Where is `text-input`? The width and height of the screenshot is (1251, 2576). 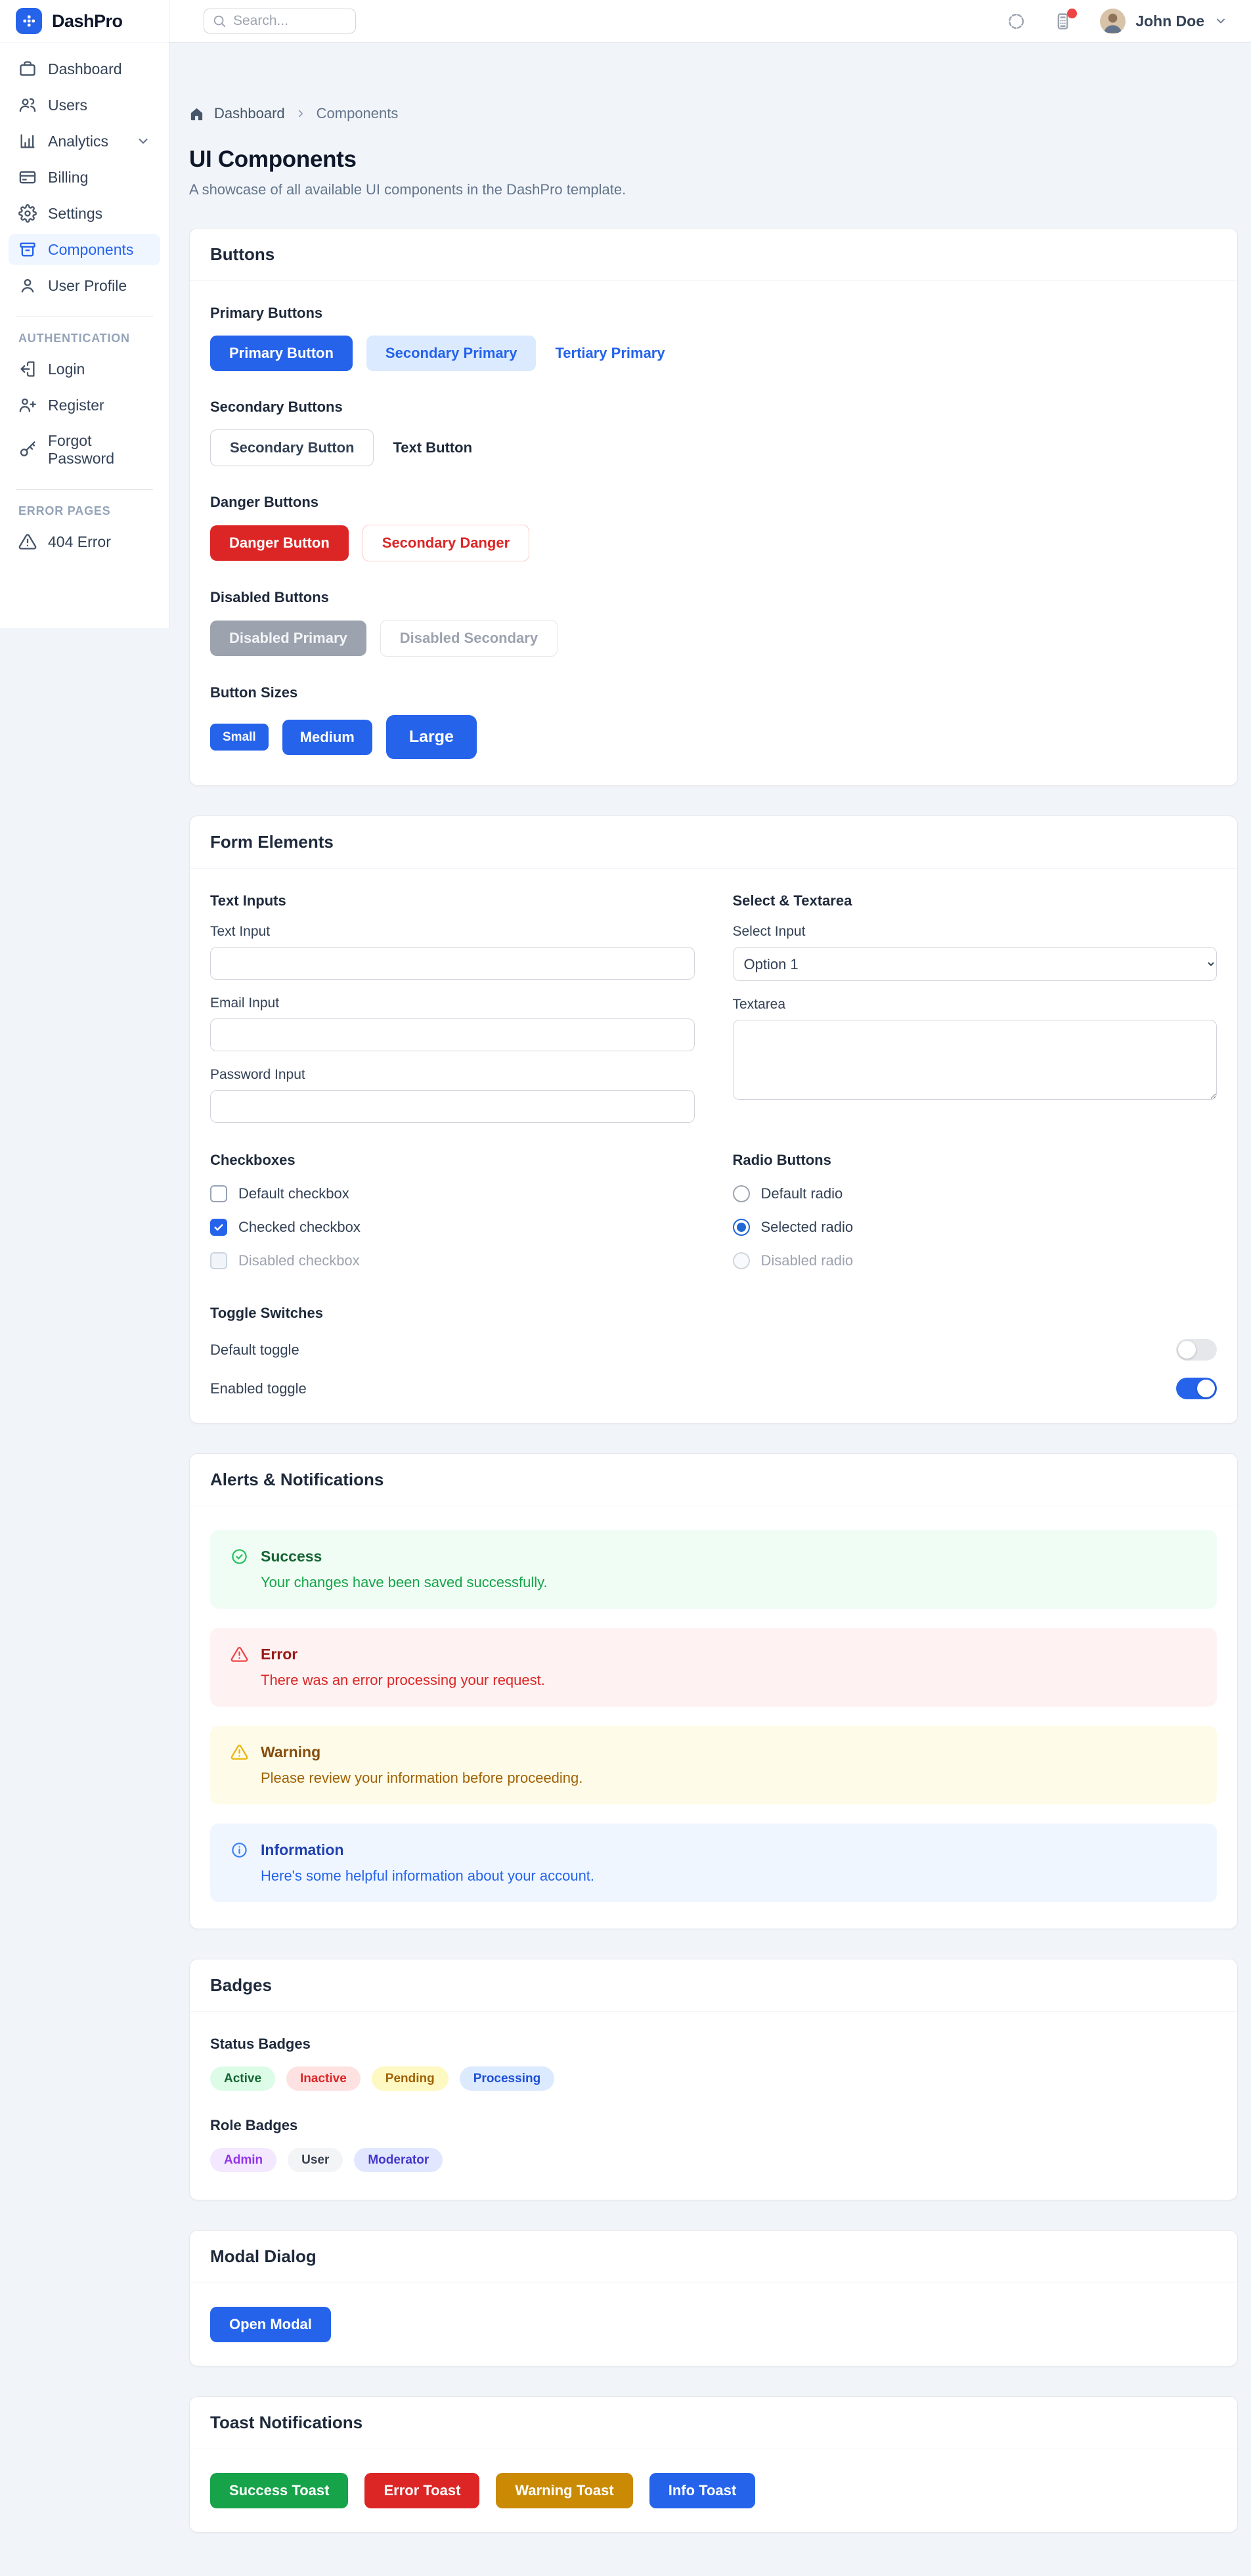
text-input is located at coordinates (452, 964).